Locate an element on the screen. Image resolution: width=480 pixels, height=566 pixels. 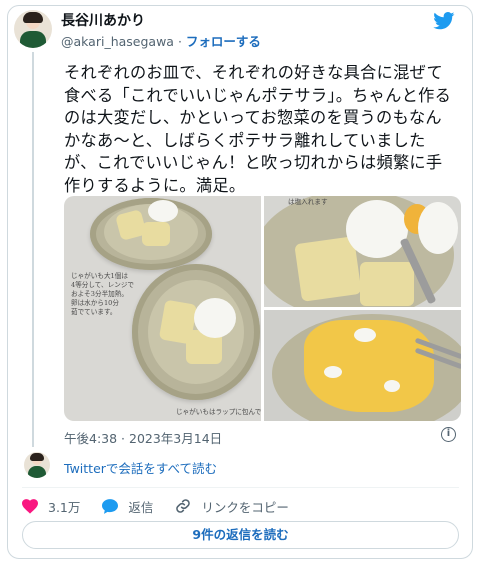
author-avatar is located at coordinates (33, 29).